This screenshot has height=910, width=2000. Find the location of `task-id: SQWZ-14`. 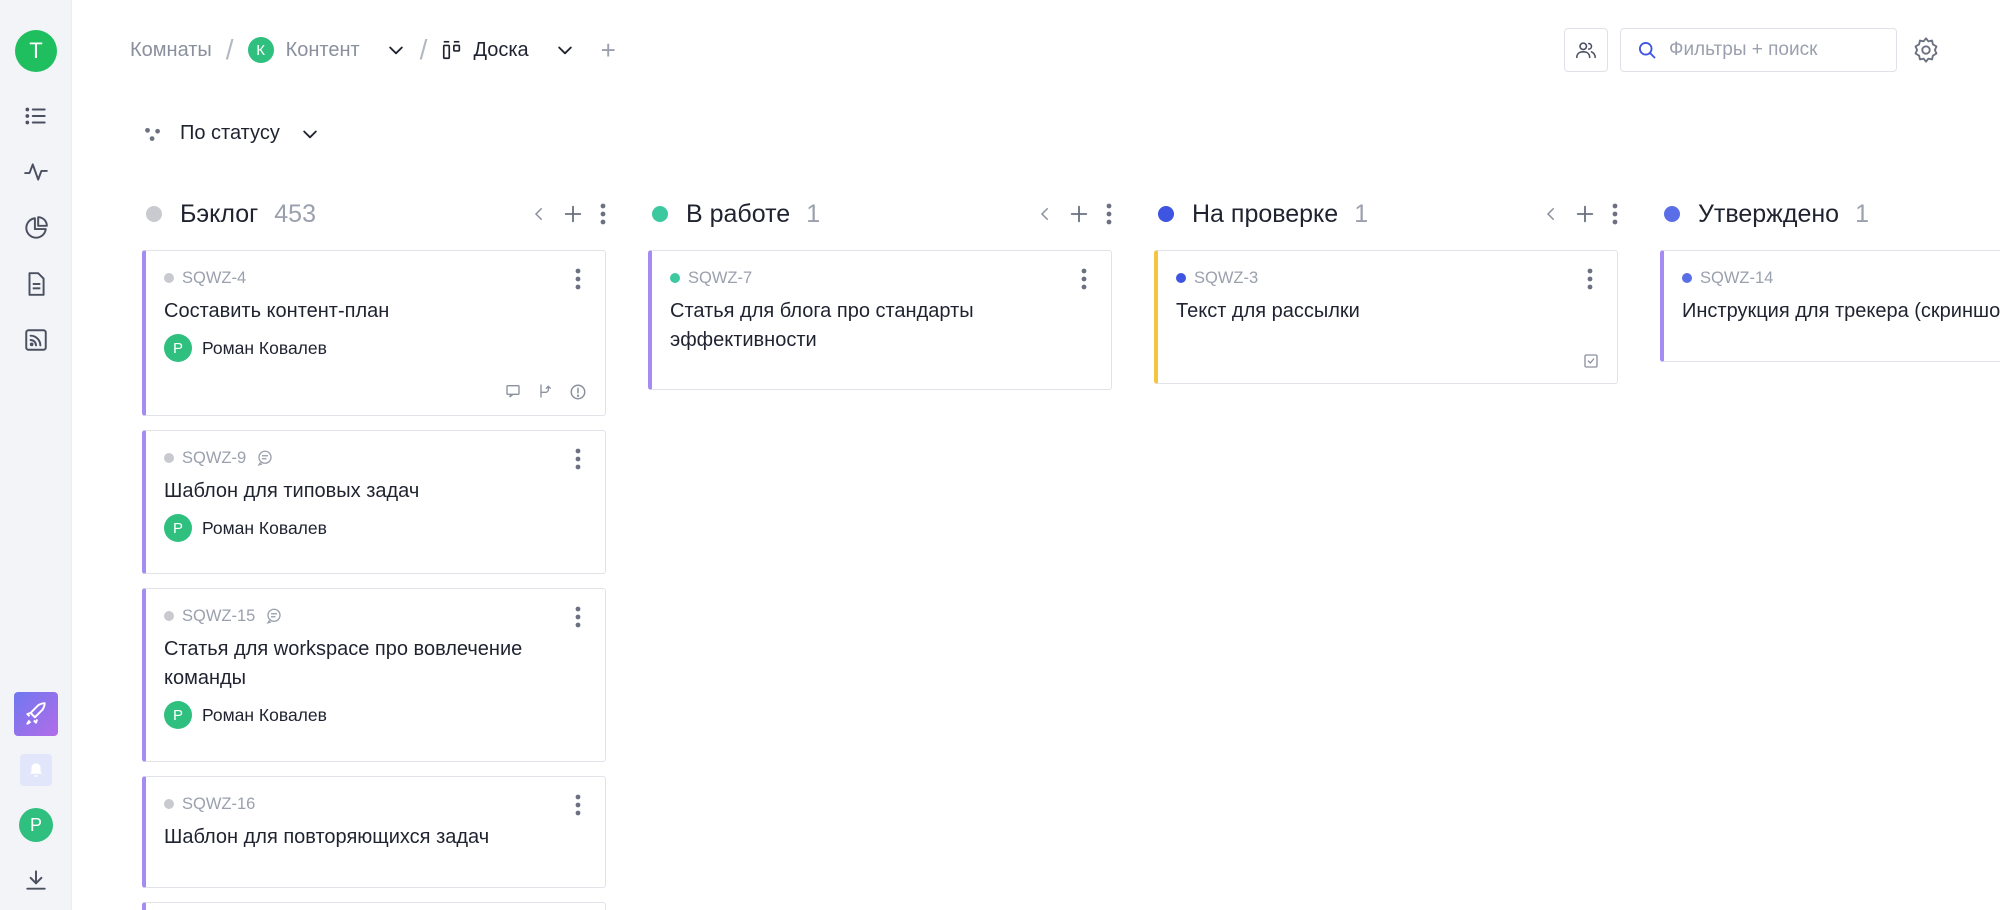

task-id: SQWZ-14 is located at coordinates (1737, 277).